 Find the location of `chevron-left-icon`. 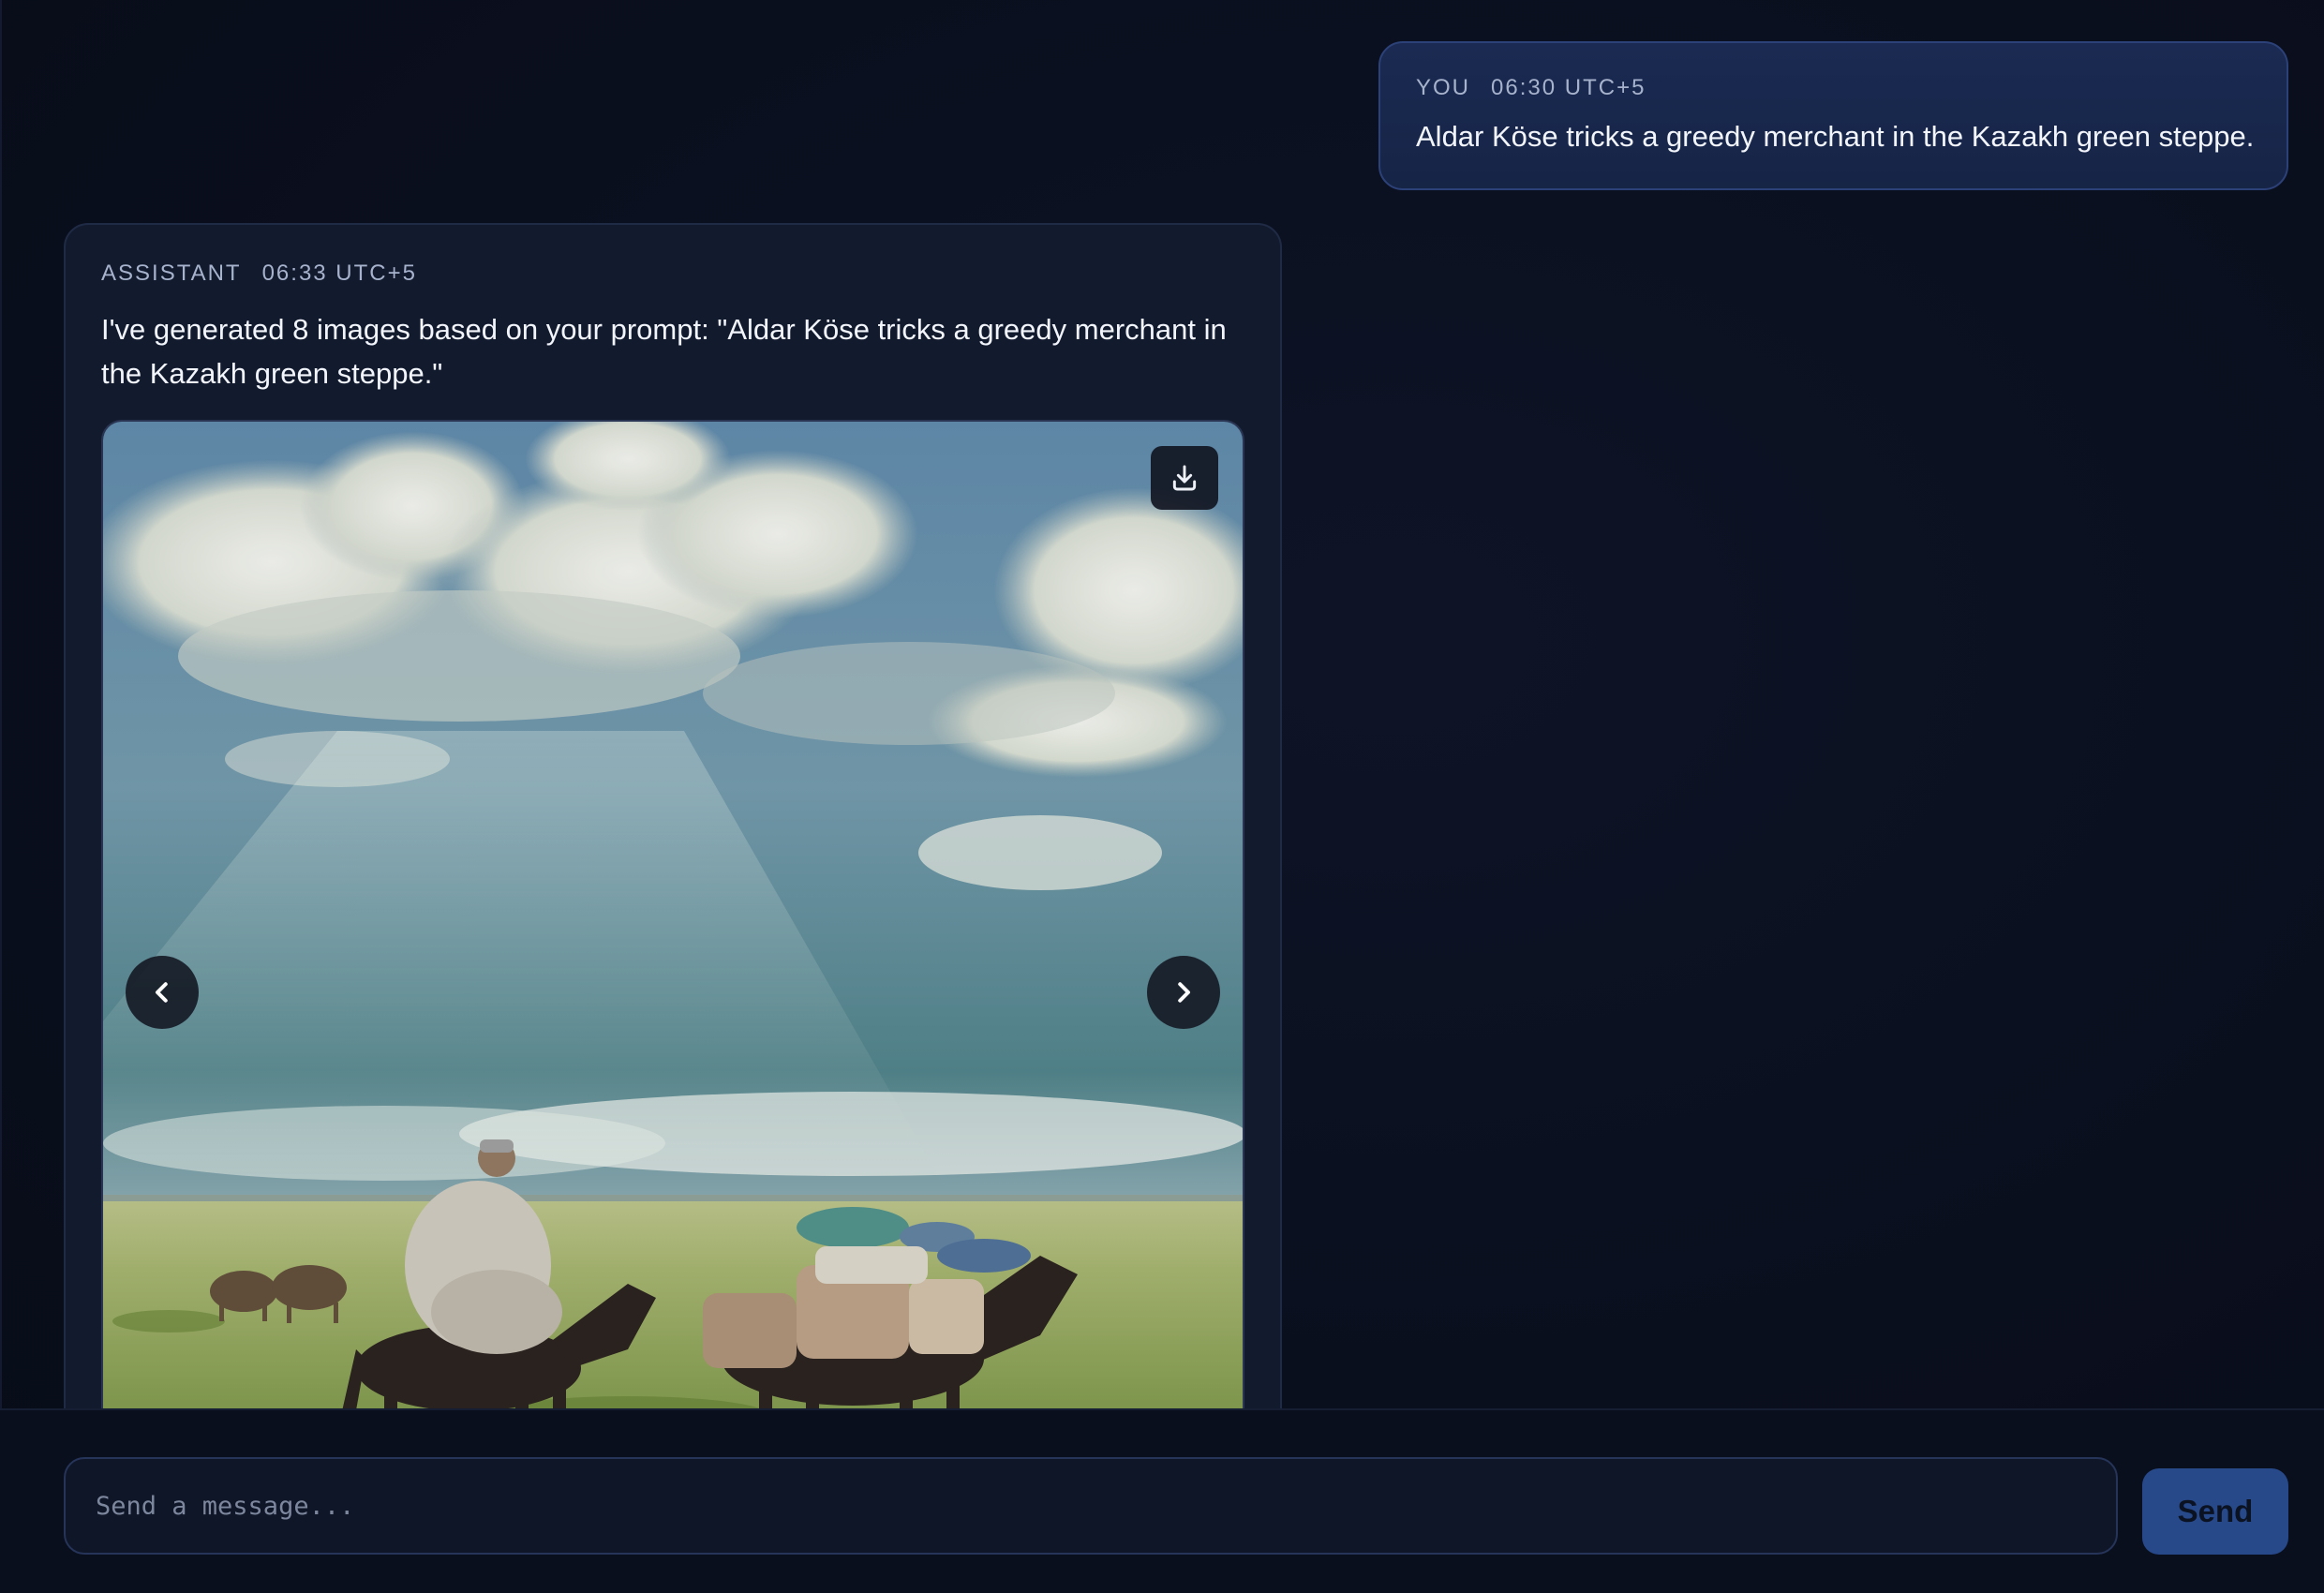

chevron-left-icon is located at coordinates (162, 992).